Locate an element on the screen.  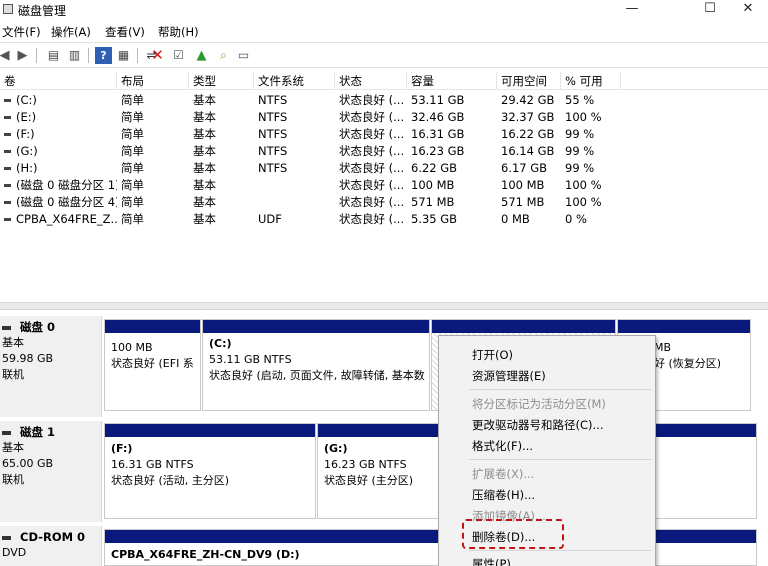
cell-volume: (F:) is located at coordinates (58, 134).